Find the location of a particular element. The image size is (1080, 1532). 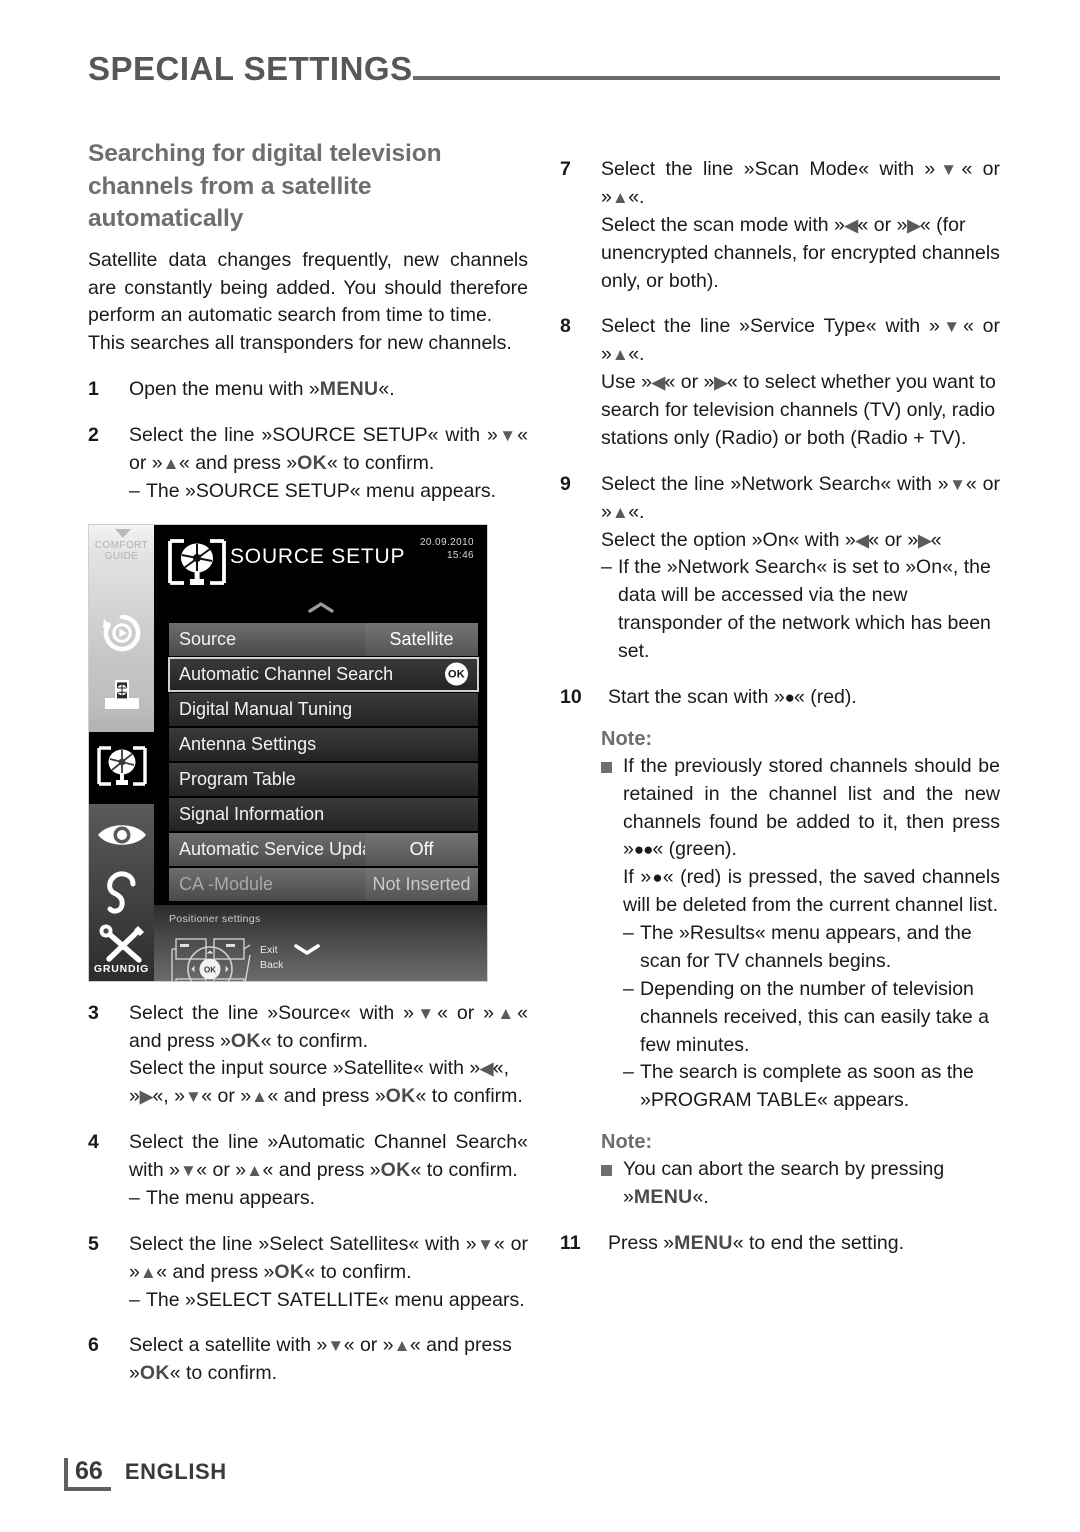

step-item: 11 Press »MENU« to end the setting. is located at coordinates (780, 1244).